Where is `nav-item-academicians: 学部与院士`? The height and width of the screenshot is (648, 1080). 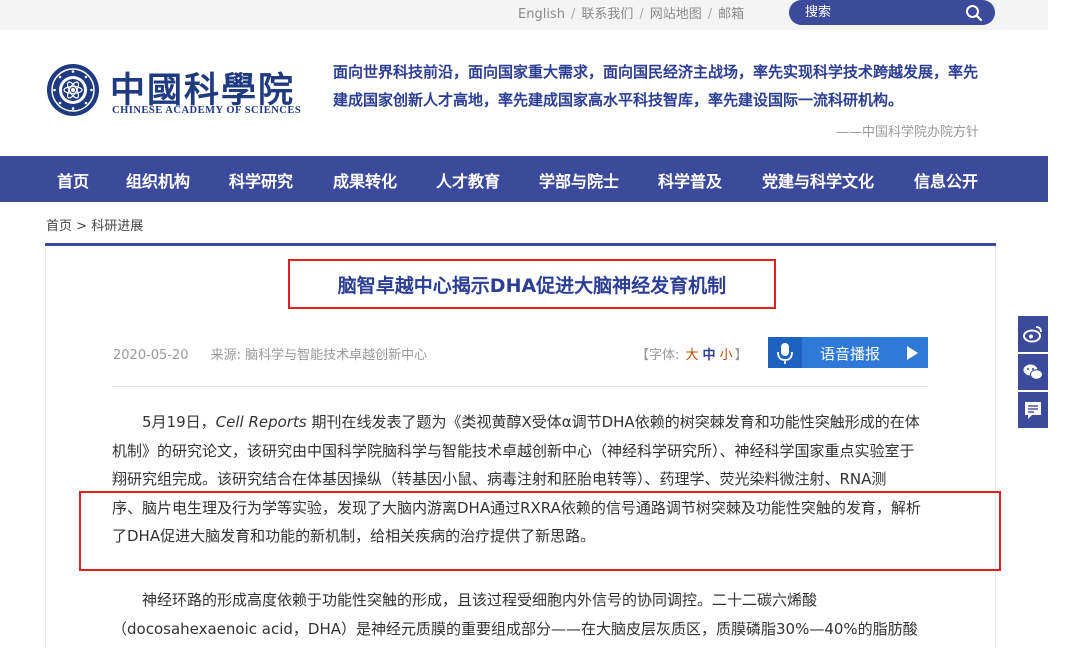 nav-item-academicians: 学部与院士 is located at coordinates (579, 180).